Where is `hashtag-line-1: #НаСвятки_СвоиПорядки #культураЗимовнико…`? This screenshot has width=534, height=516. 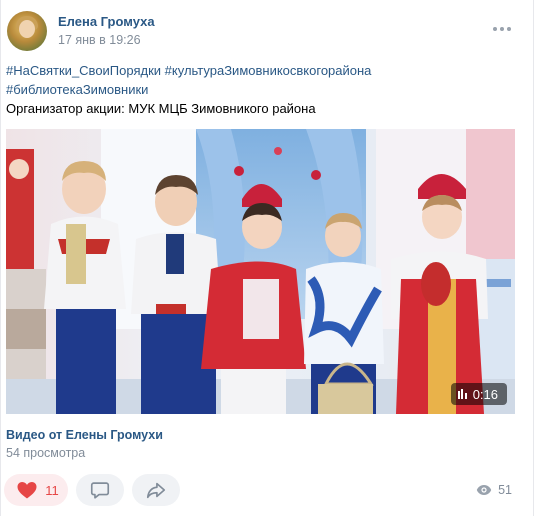
hashtag-line-1: #НаСвятки_СвоиПорядки #культураЗимовнико… is located at coordinates (266, 70).